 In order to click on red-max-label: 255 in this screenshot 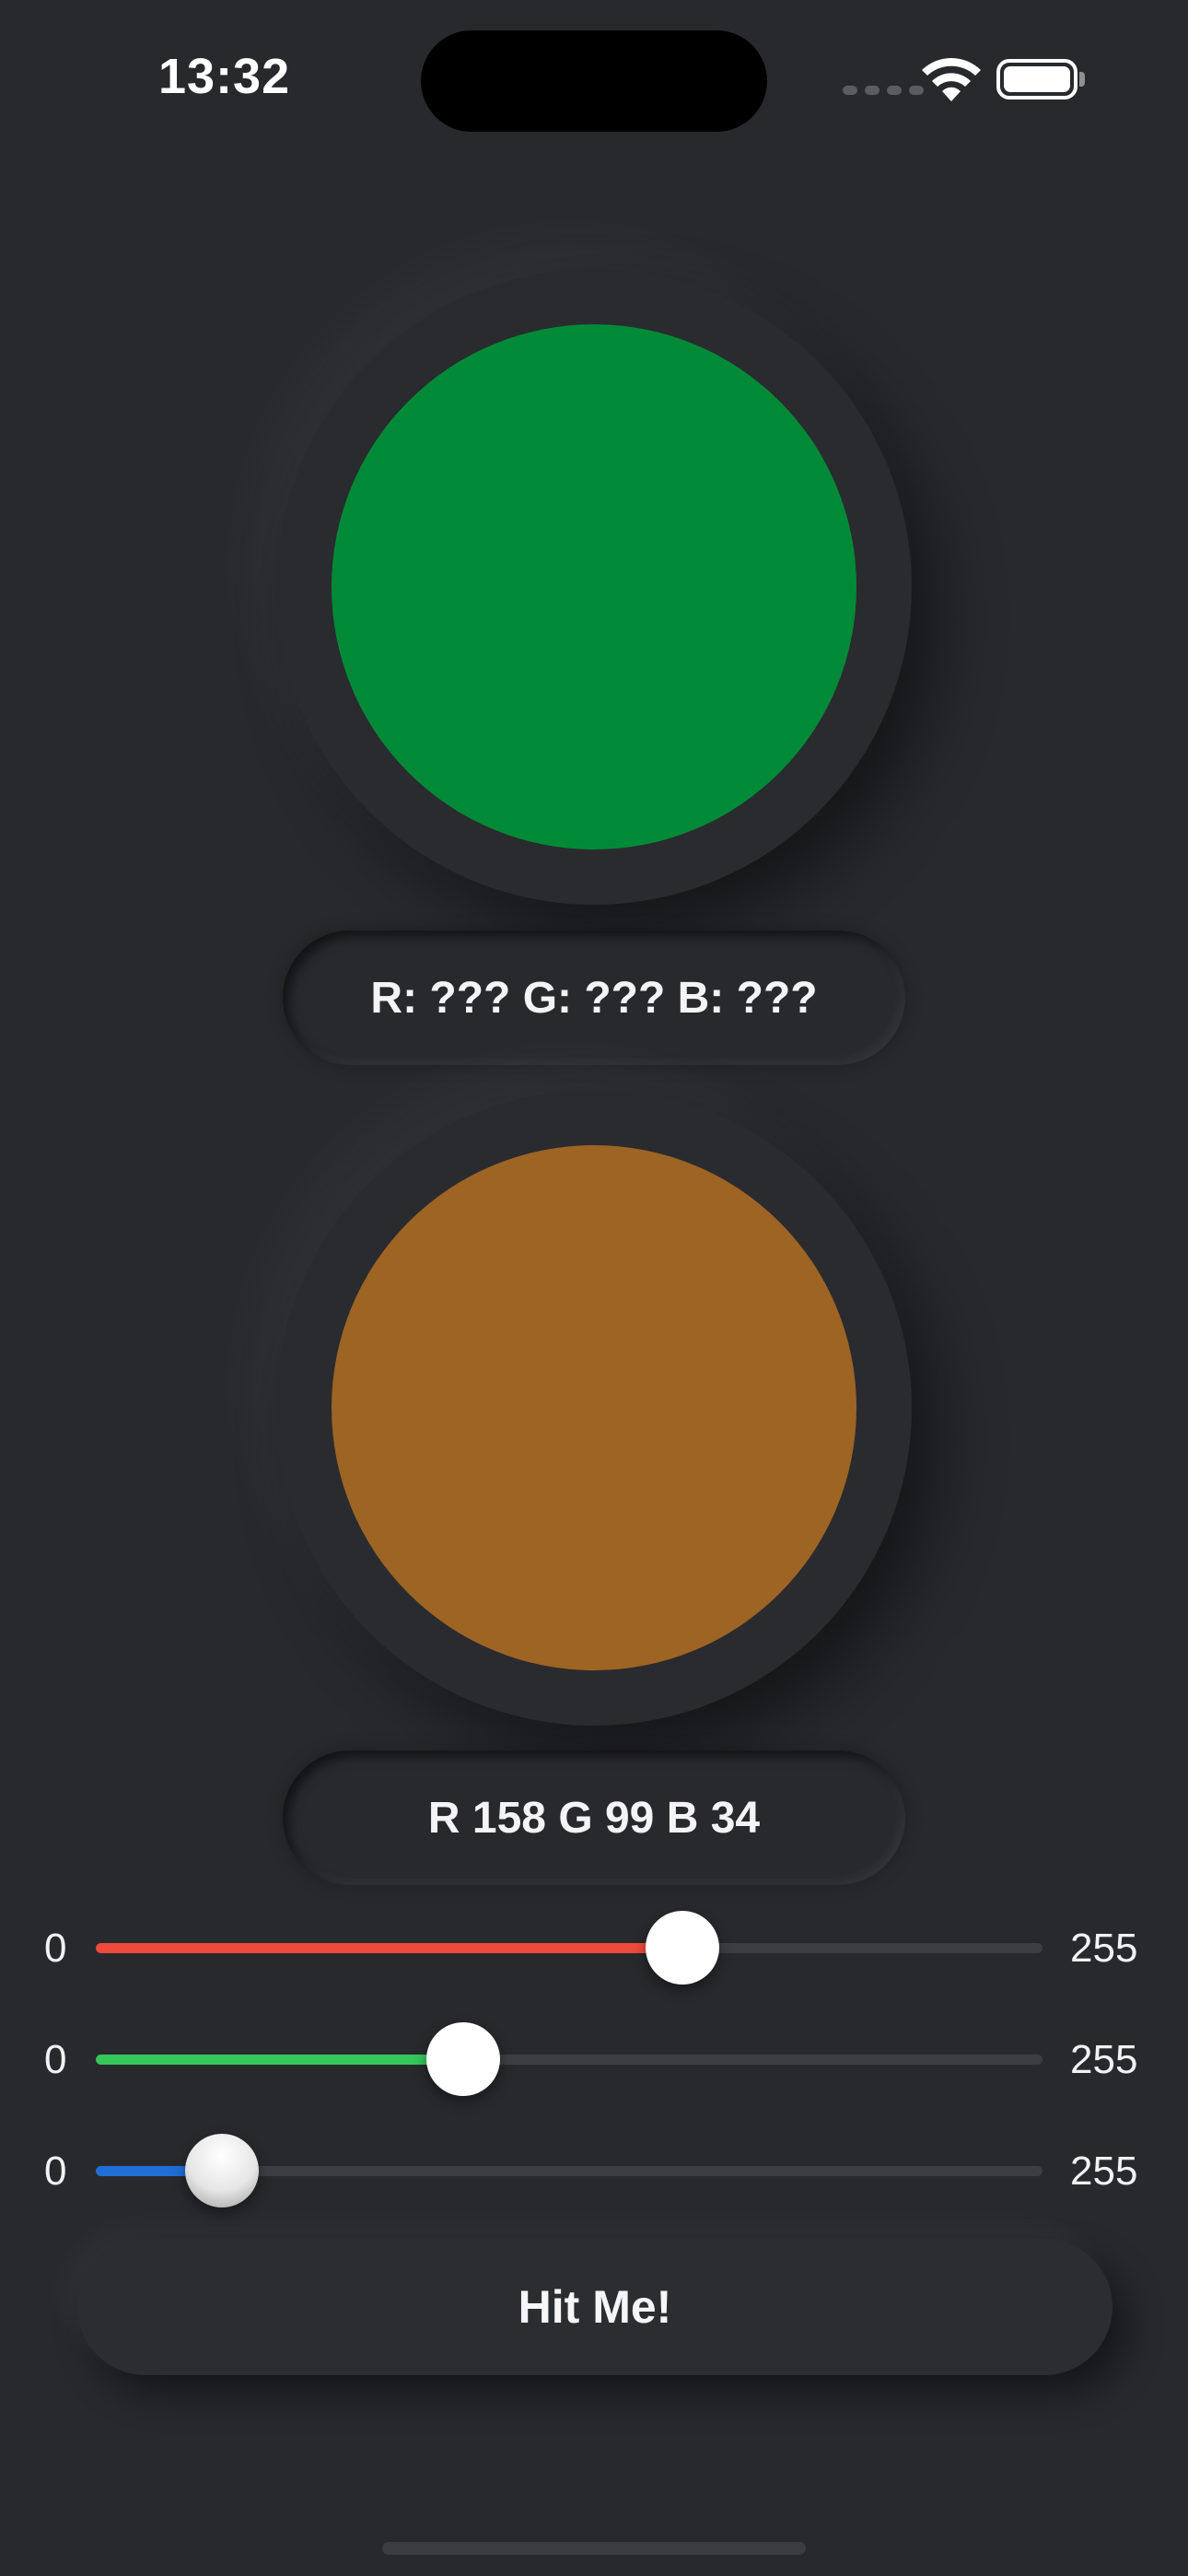, I will do `click(1104, 1949)`.